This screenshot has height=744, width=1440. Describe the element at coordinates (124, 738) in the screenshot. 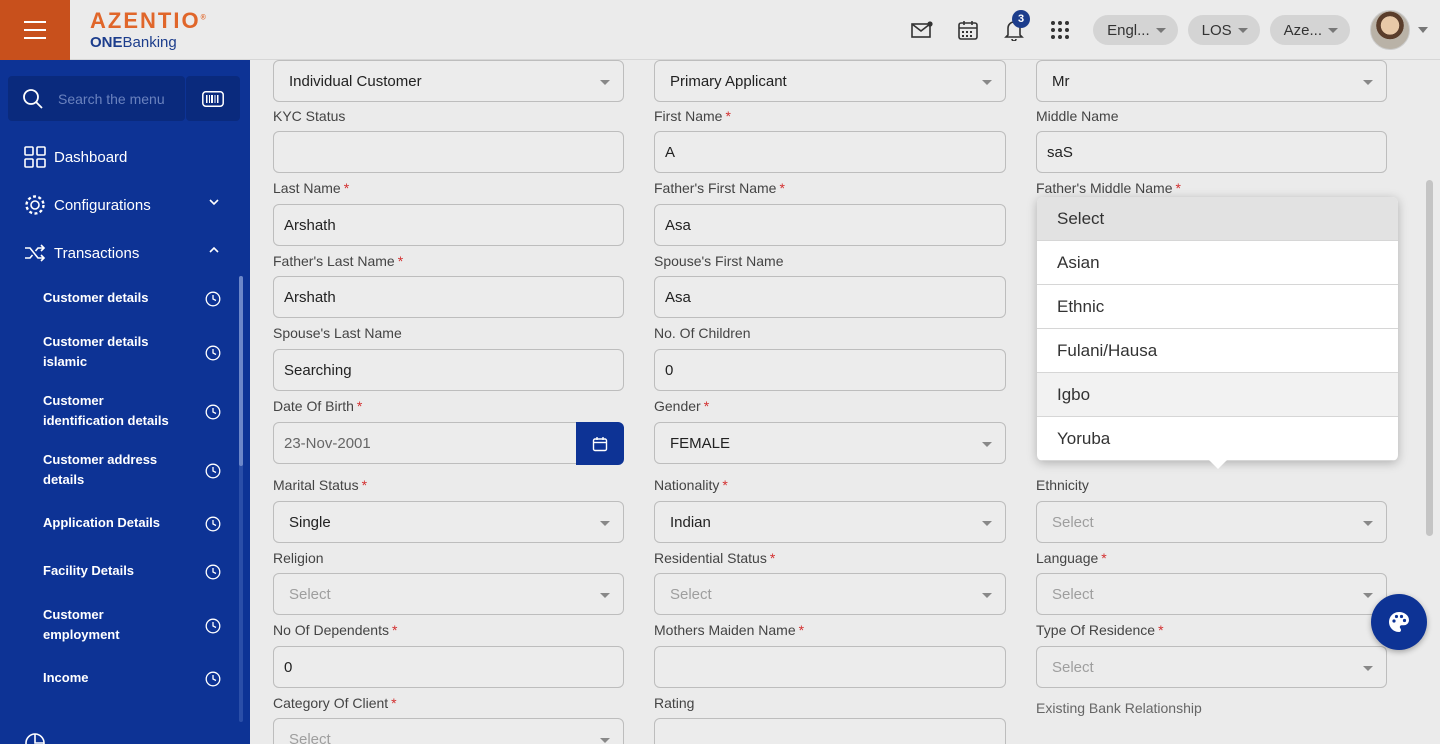

I see `sidebar-item-partial` at that location.